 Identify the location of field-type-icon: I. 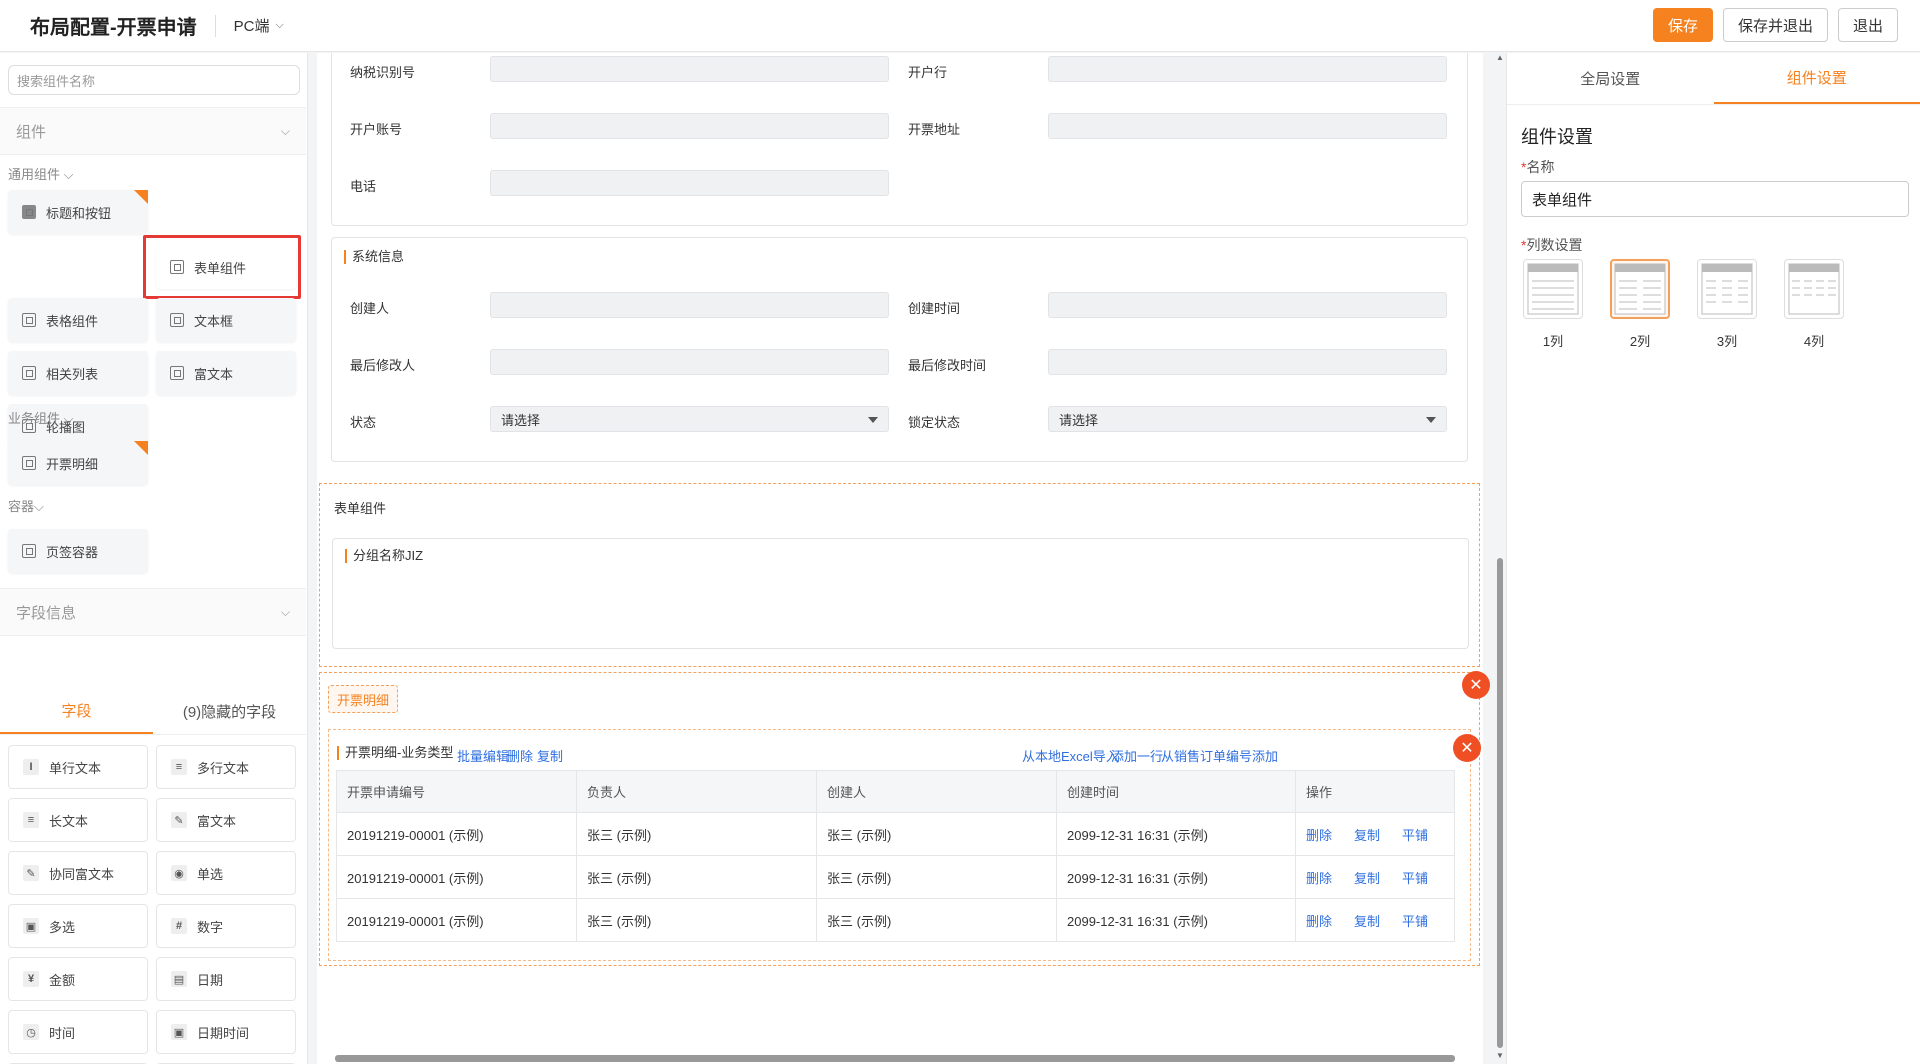
(31, 767).